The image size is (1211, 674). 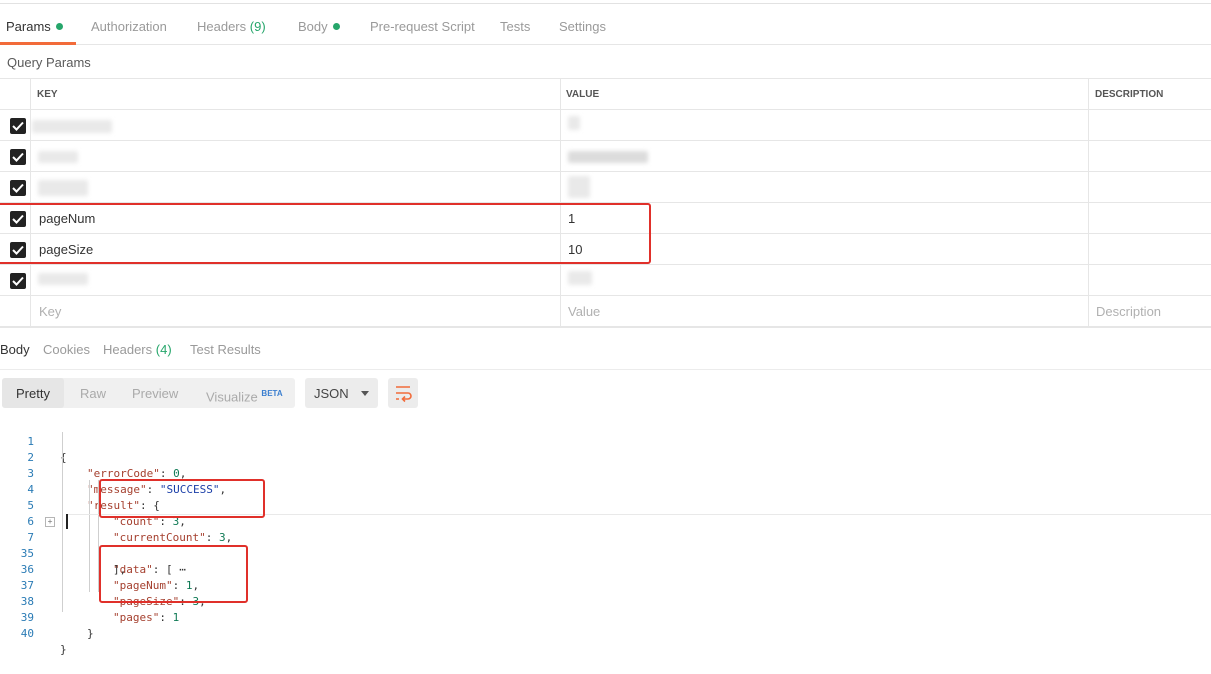 I want to click on wrap-icon, so click(x=404, y=394).